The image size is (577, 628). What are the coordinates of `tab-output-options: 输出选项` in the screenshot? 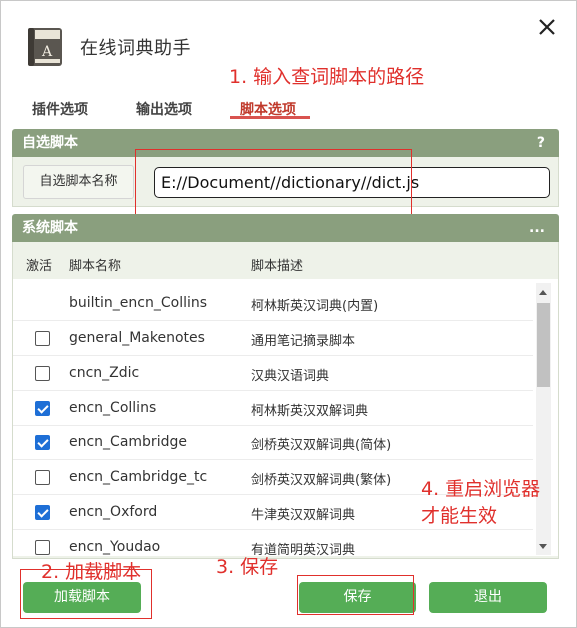 It's located at (164, 109).